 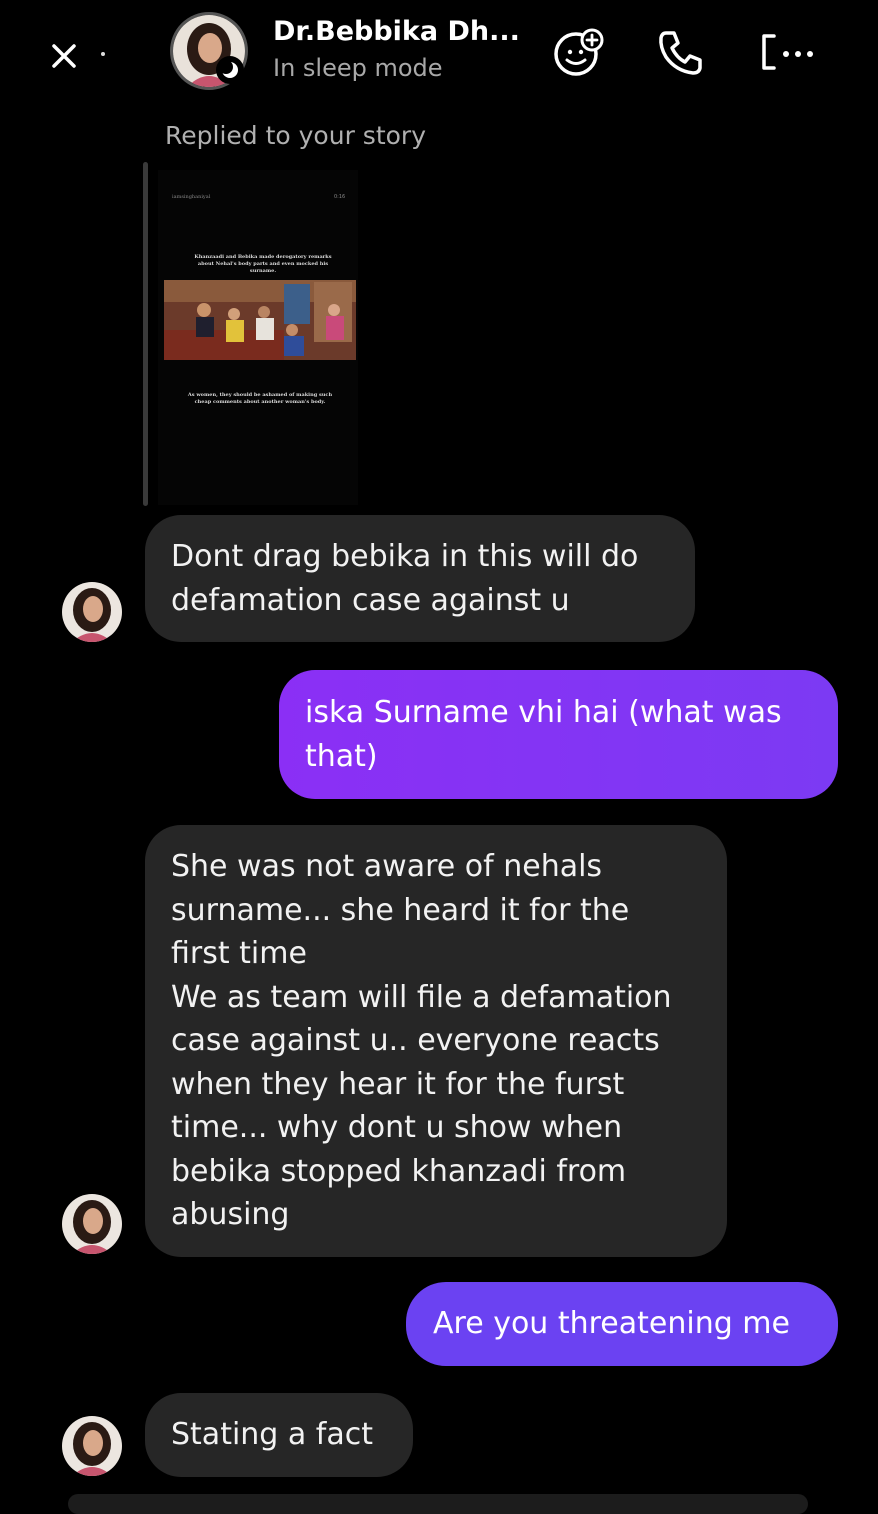 I want to click on message-bubble-incoming: Stating a fact, so click(x=279, y=1435).